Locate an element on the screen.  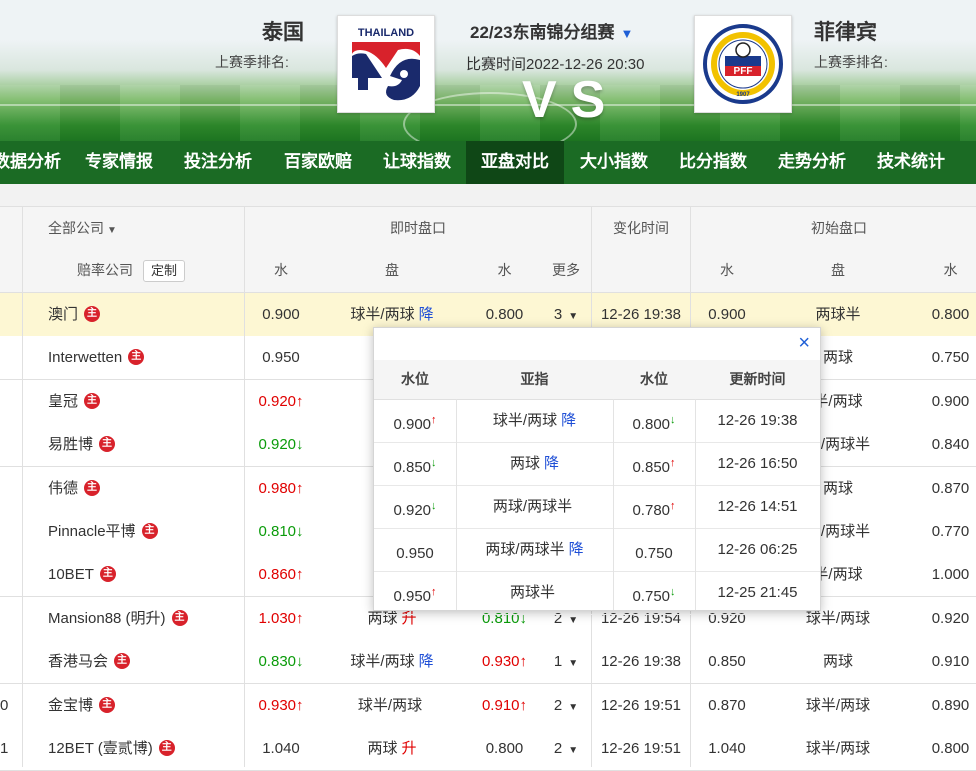
nav-item-expert-info: 专家情报 is located at coordinates (119, 162).